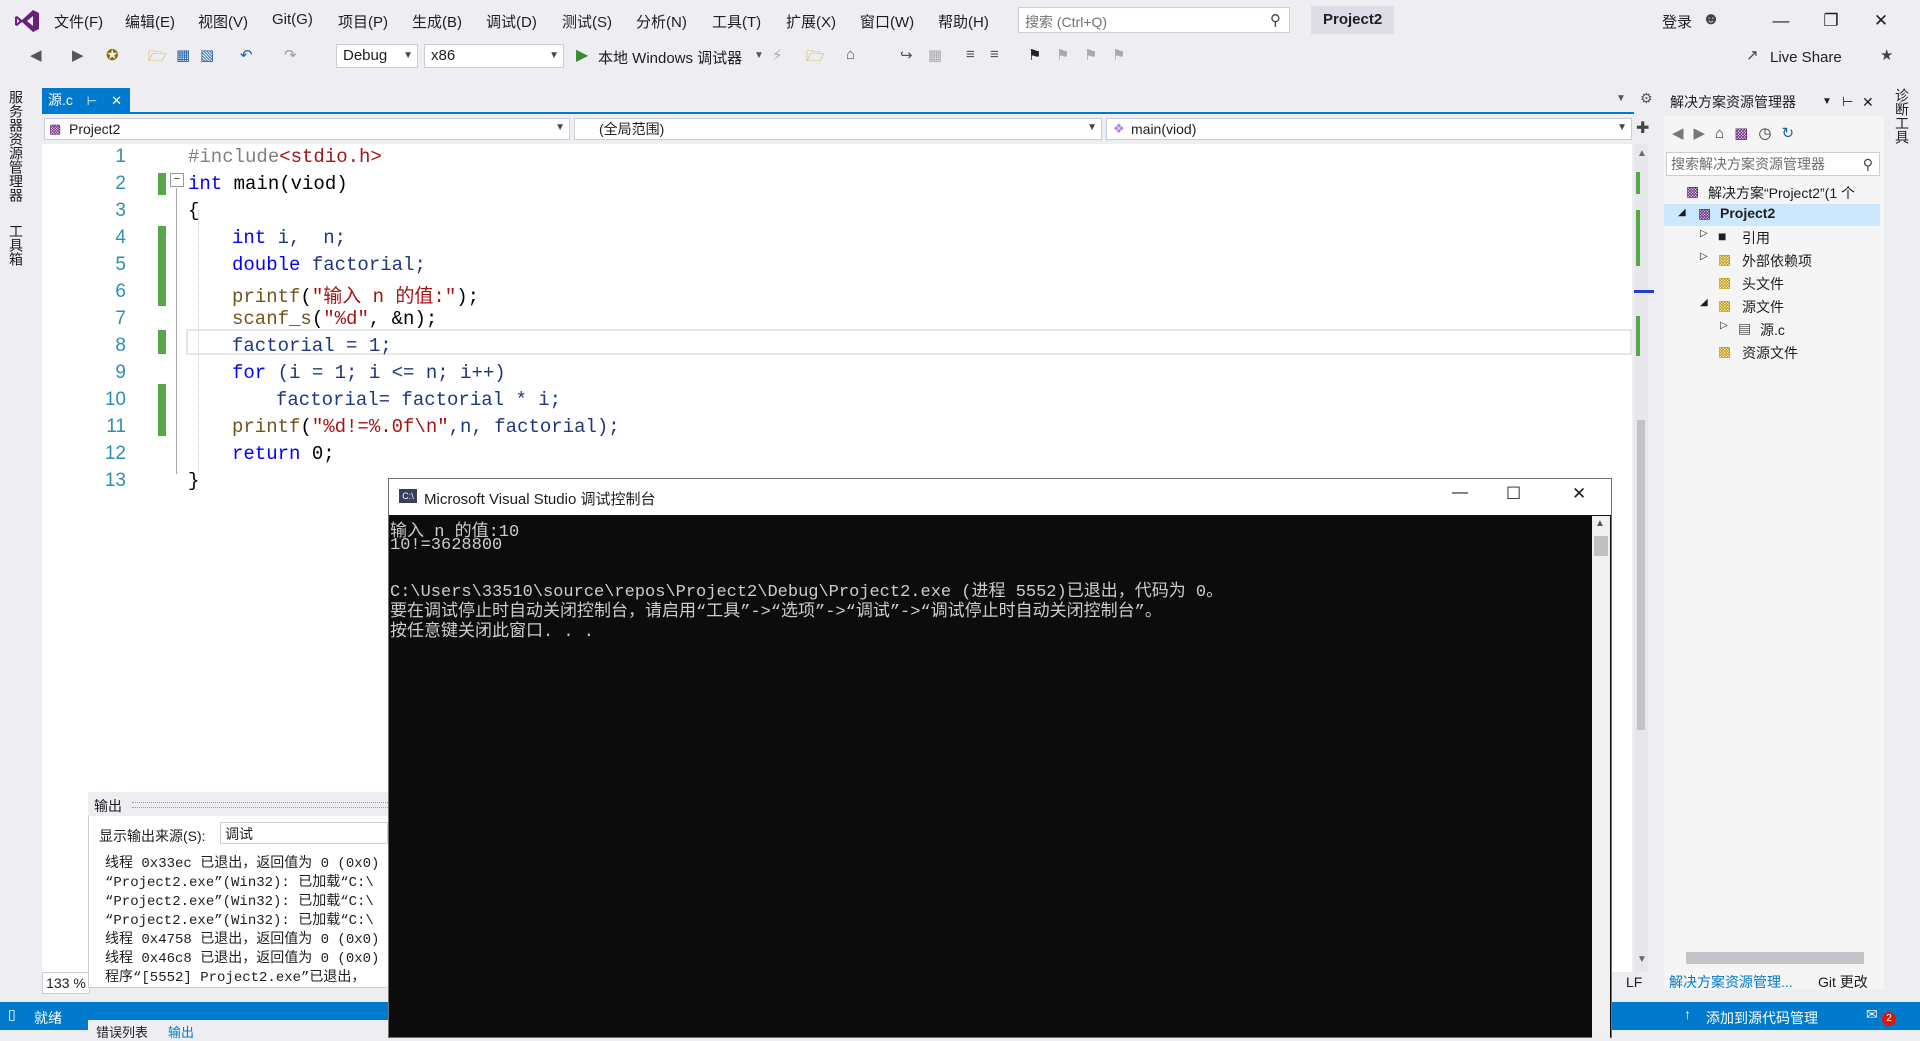 Image resolution: width=1920 pixels, height=1041 pixels. What do you see at coordinates (86, 100) in the screenshot?
I see `tab-source-file: 源.c ⊢ ✕` at bounding box center [86, 100].